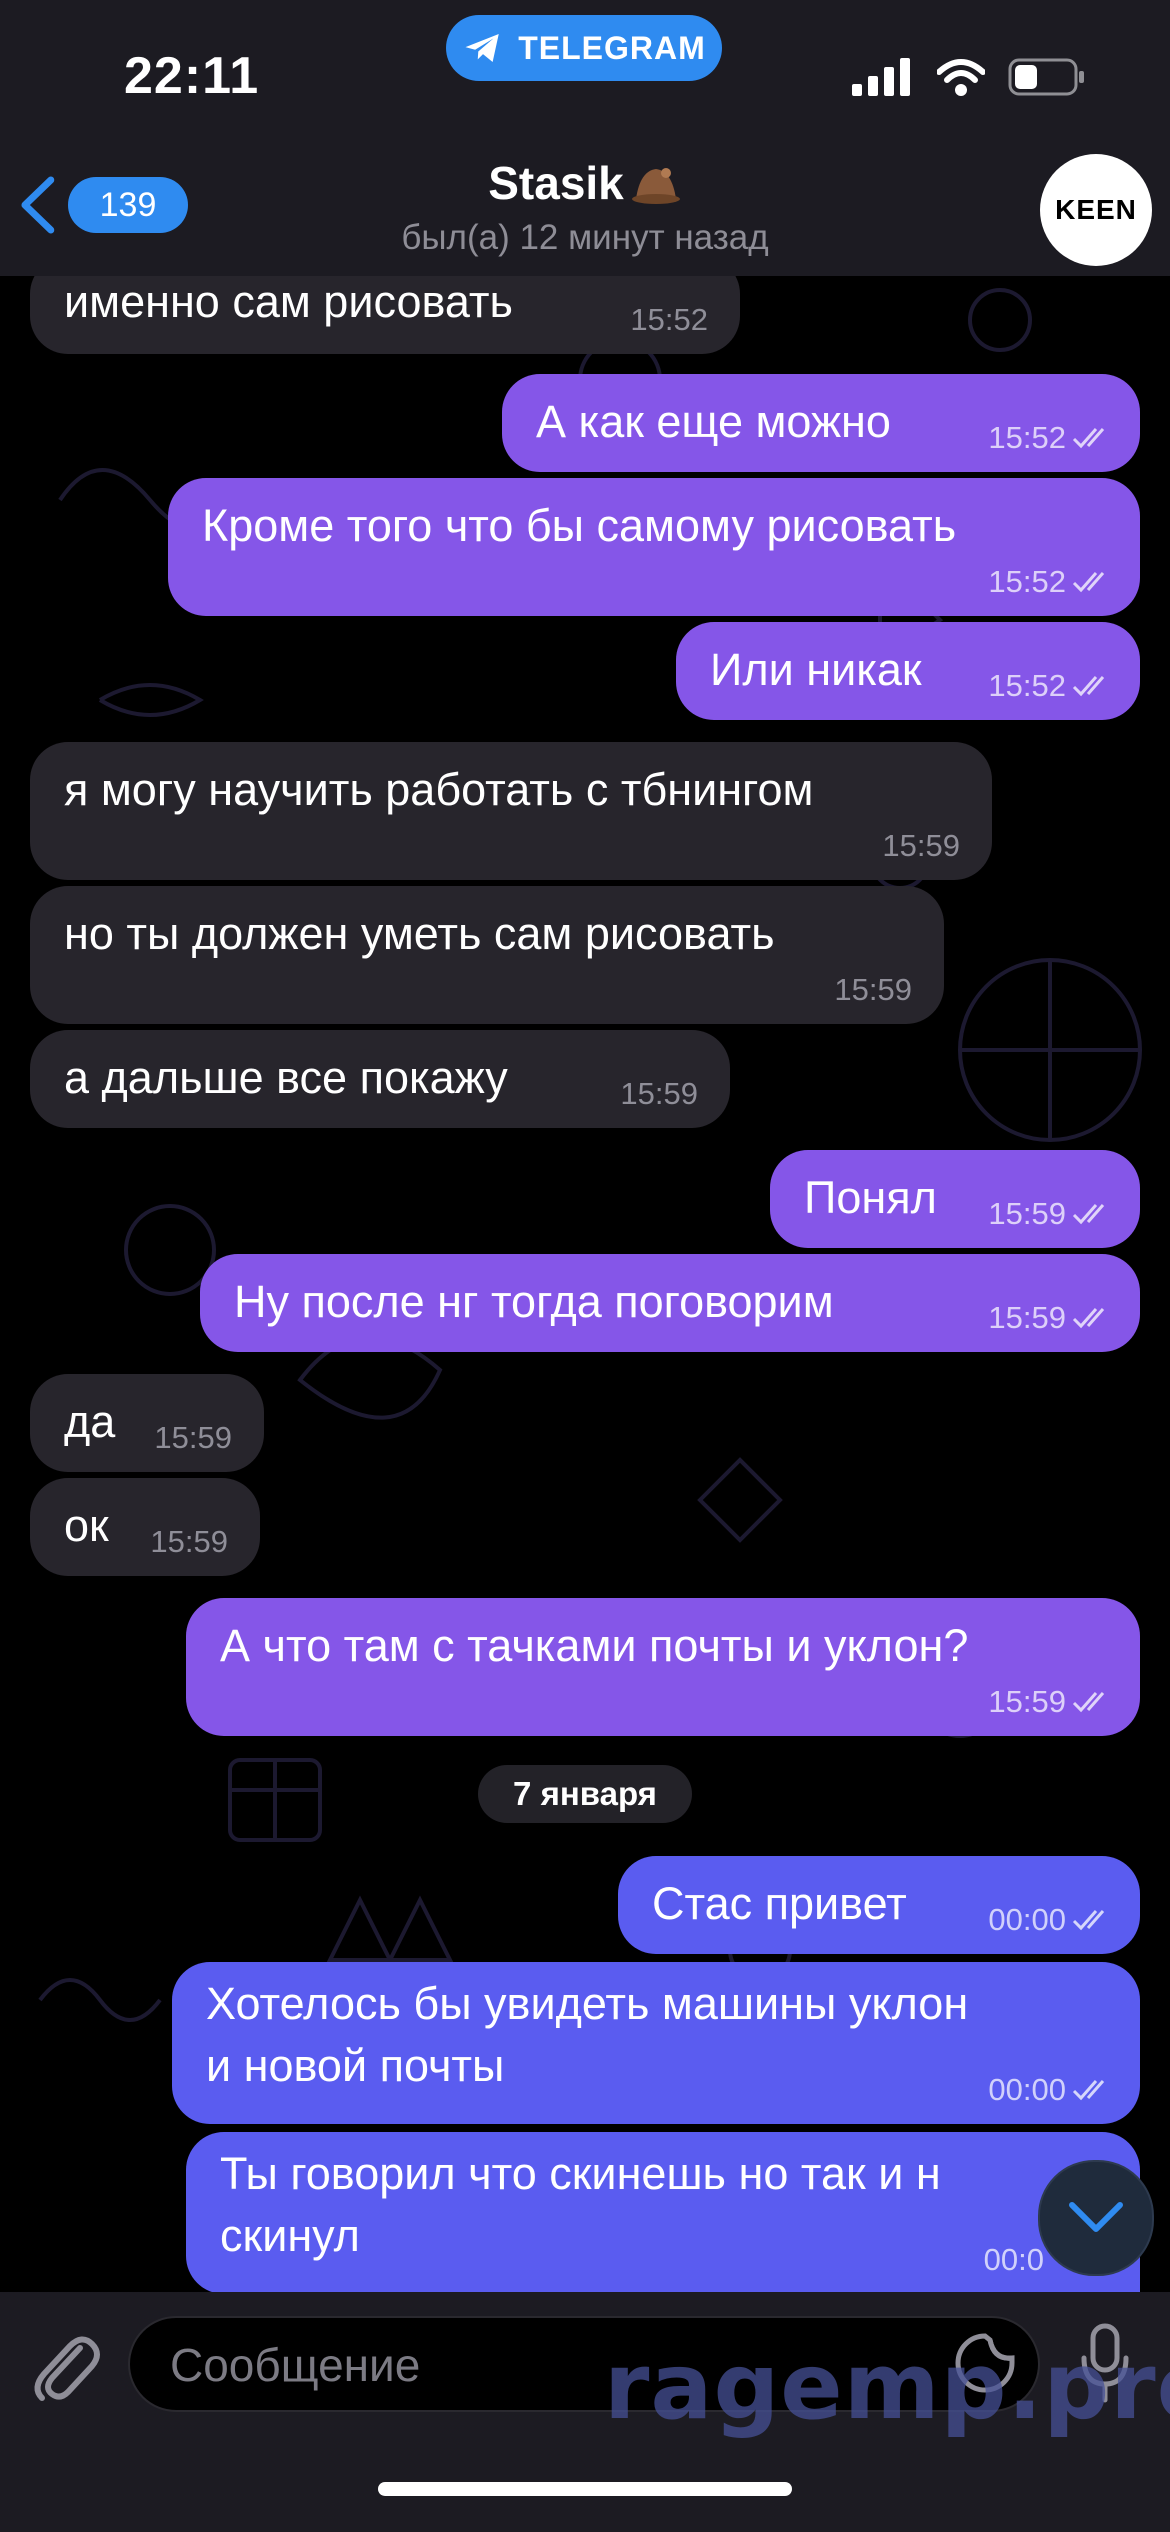 The image size is (1170, 2532). Describe the element at coordinates (288, 301) in the screenshot. I see `message-text: именно сам рисовать` at that location.